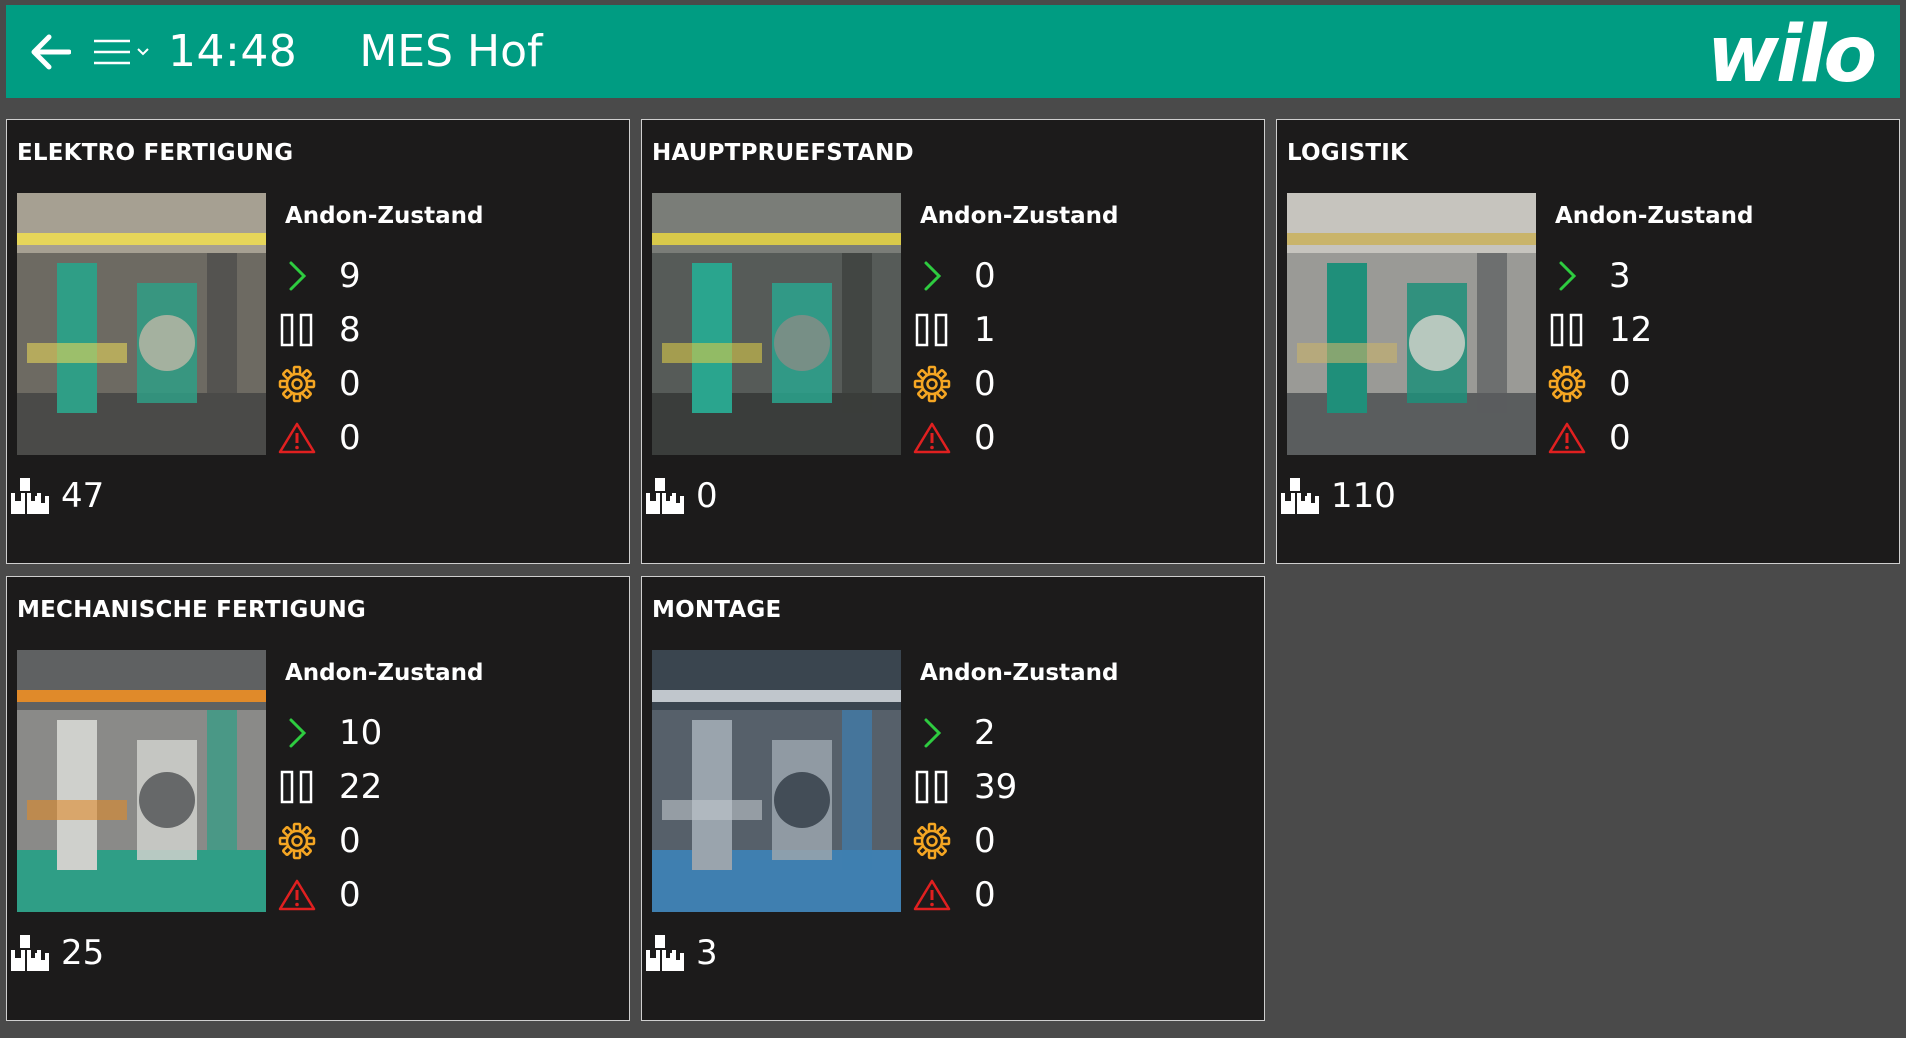 The image size is (1906, 1038). What do you see at coordinates (451, 51) in the screenshot?
I see `page-title: MES Hof` at bounding box center [451, 51].